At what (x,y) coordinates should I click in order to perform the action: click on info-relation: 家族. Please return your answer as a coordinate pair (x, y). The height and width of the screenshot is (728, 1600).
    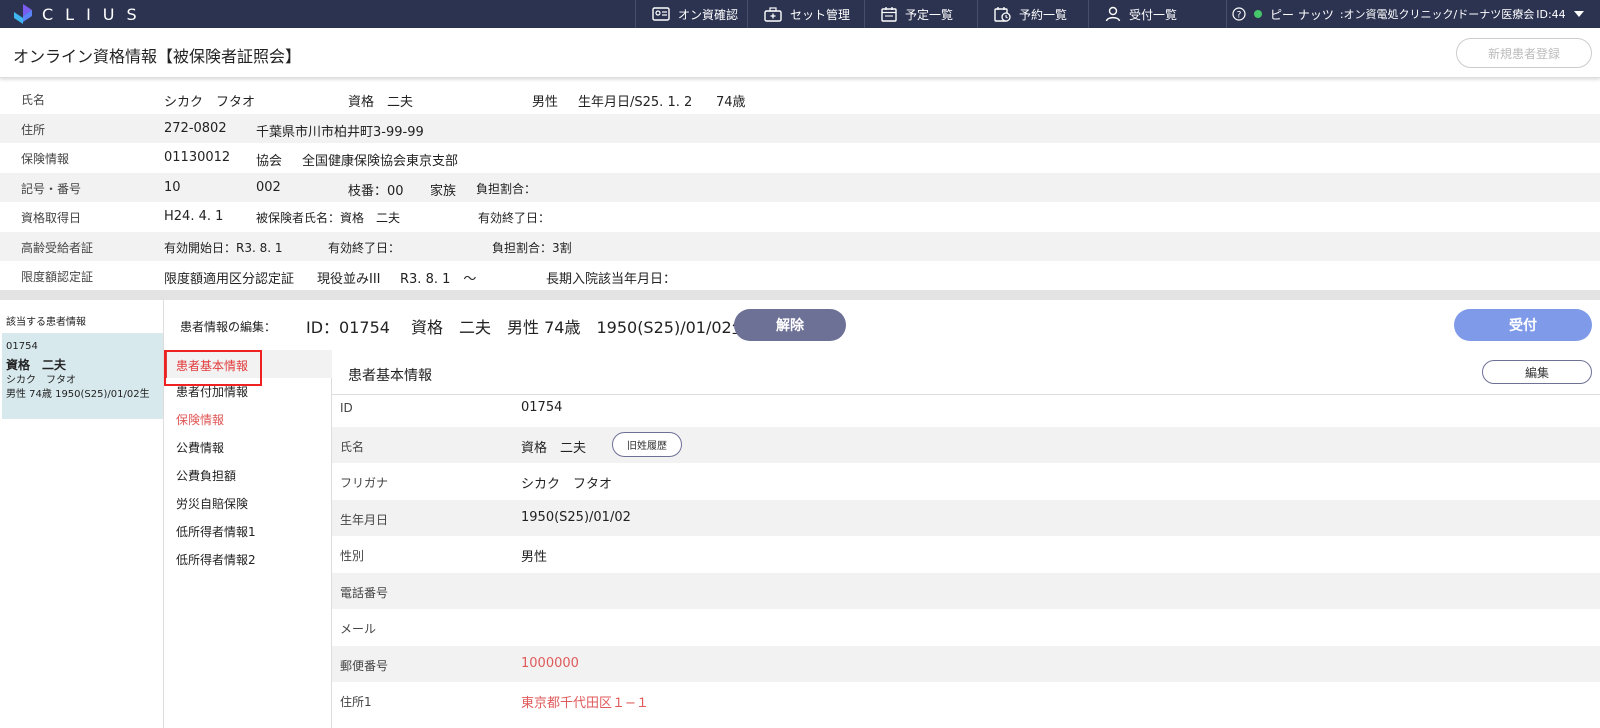
    Looking at the image, I should click on (443, 191).